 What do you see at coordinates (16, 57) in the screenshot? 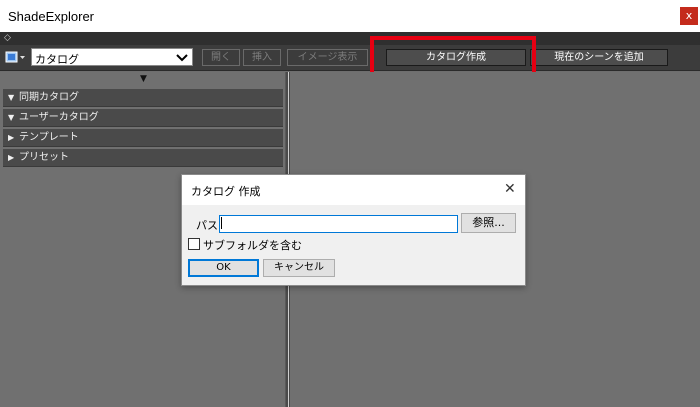
I see `catalog-icon` at bounding box center [16, 57].